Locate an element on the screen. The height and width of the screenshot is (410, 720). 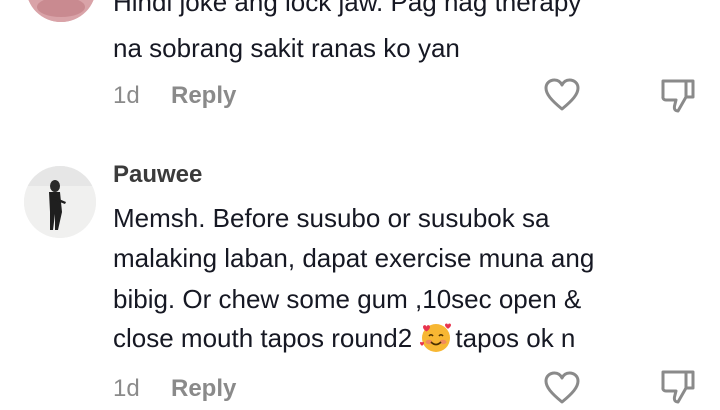
comment-text-line: malaking laban, dapat exercise muna ang is located at coordinates (354, 258).